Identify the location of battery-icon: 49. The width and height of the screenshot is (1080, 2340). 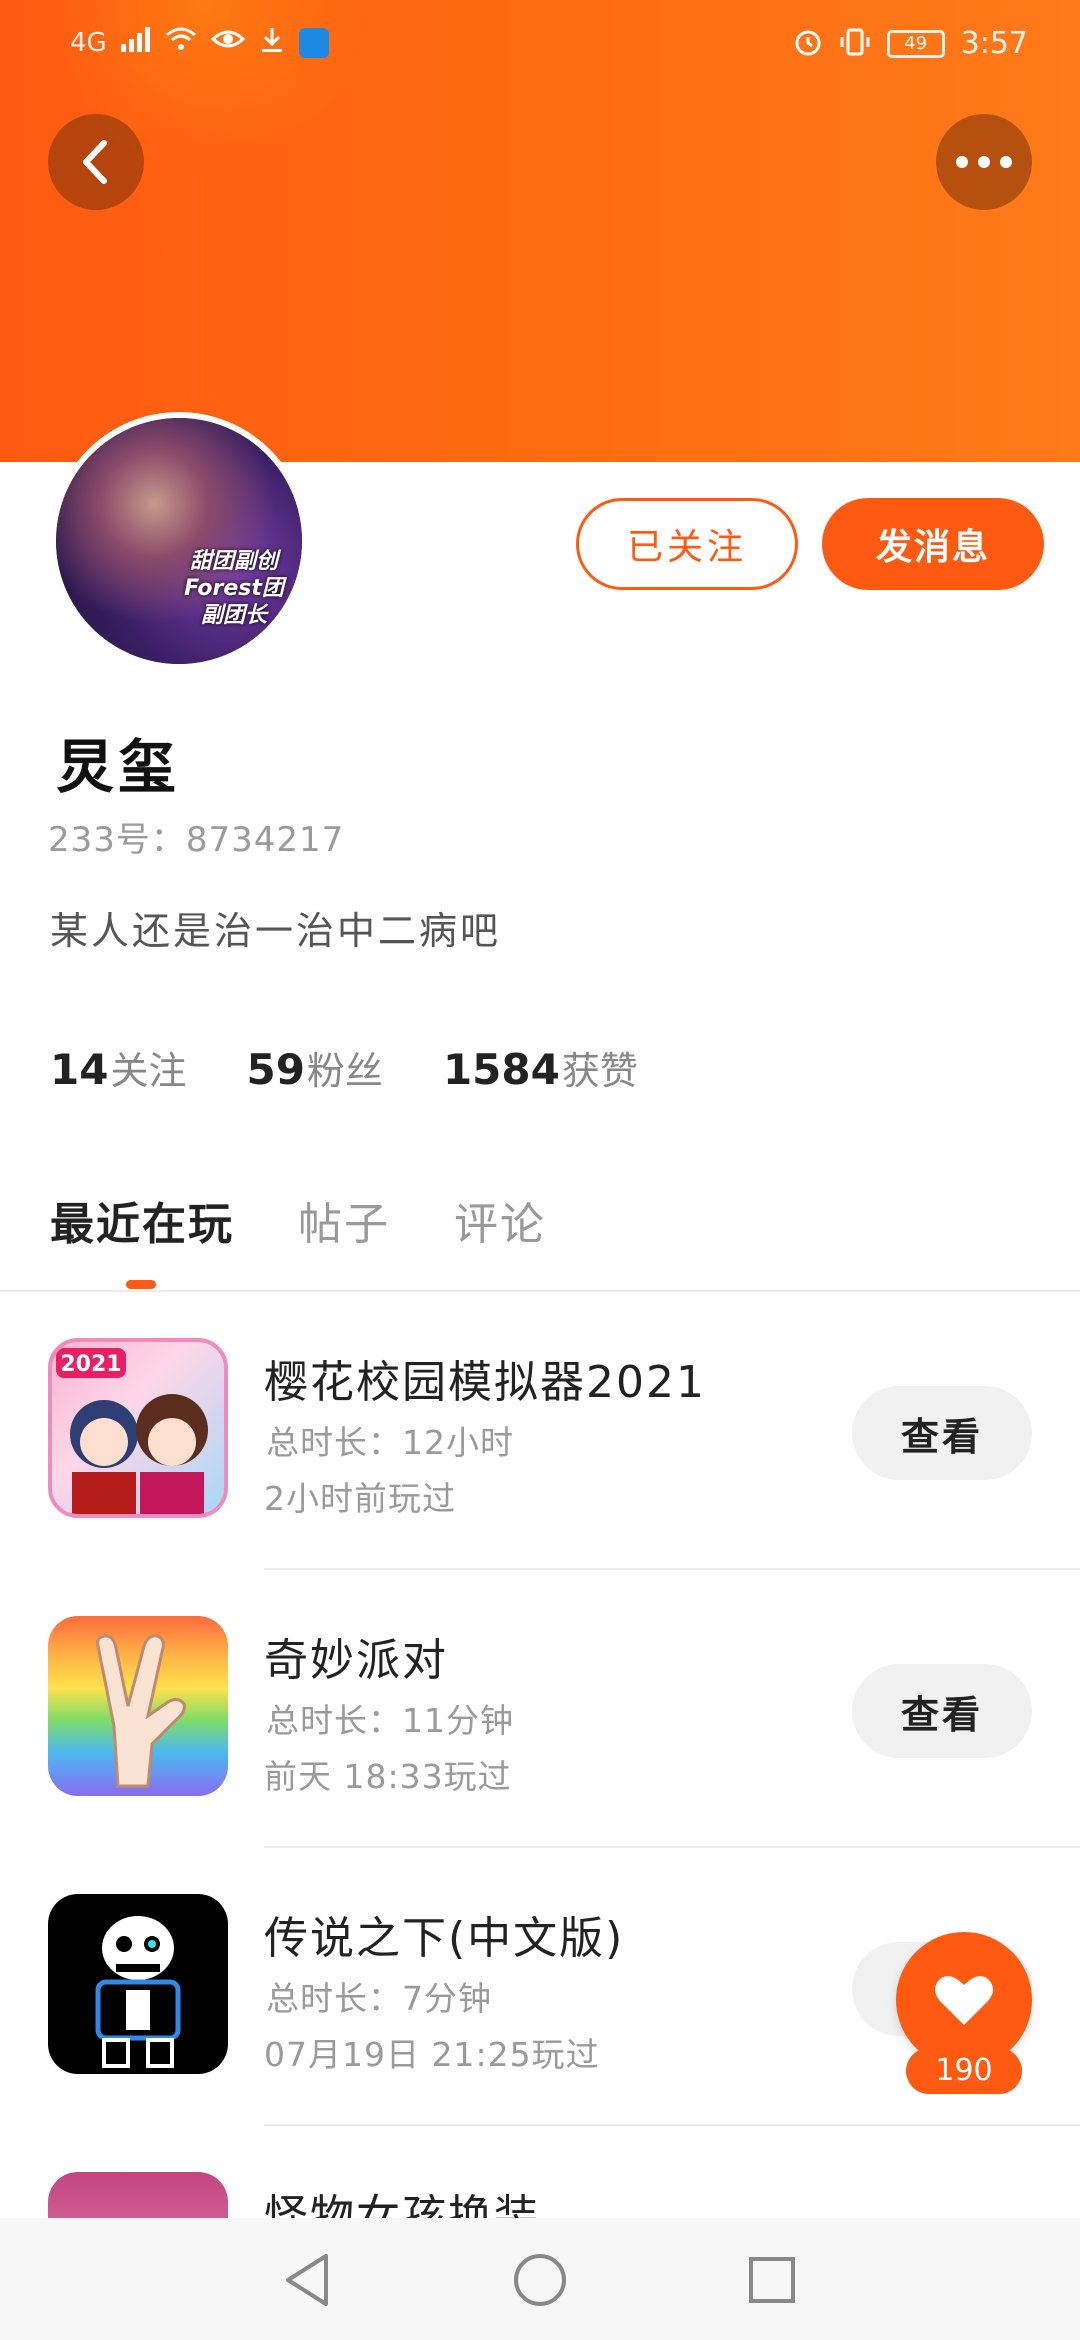
(915, 43).